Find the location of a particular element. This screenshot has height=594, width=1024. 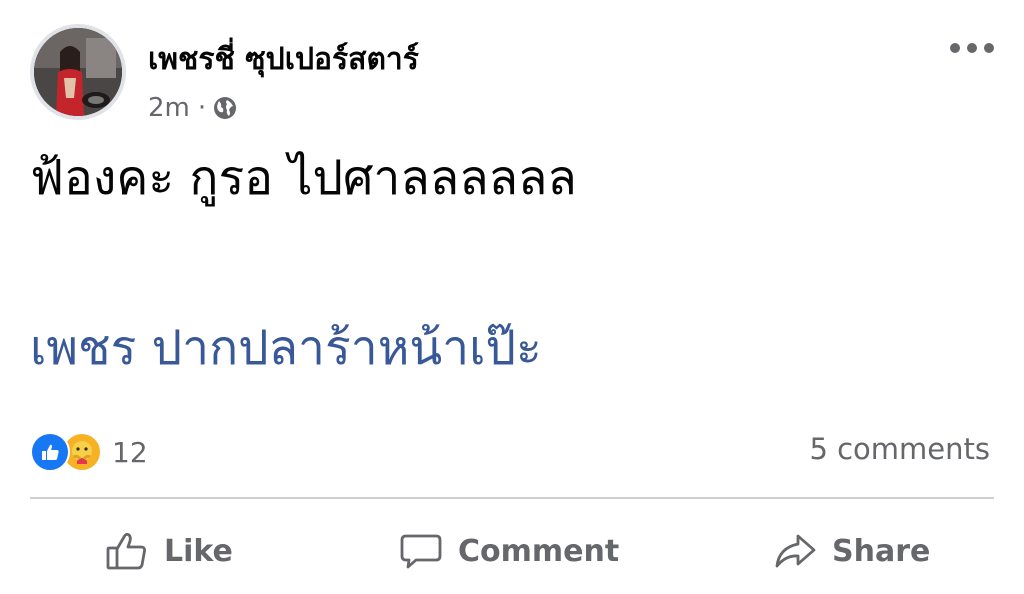

reaction-icons is located at coordinates (66, 452).